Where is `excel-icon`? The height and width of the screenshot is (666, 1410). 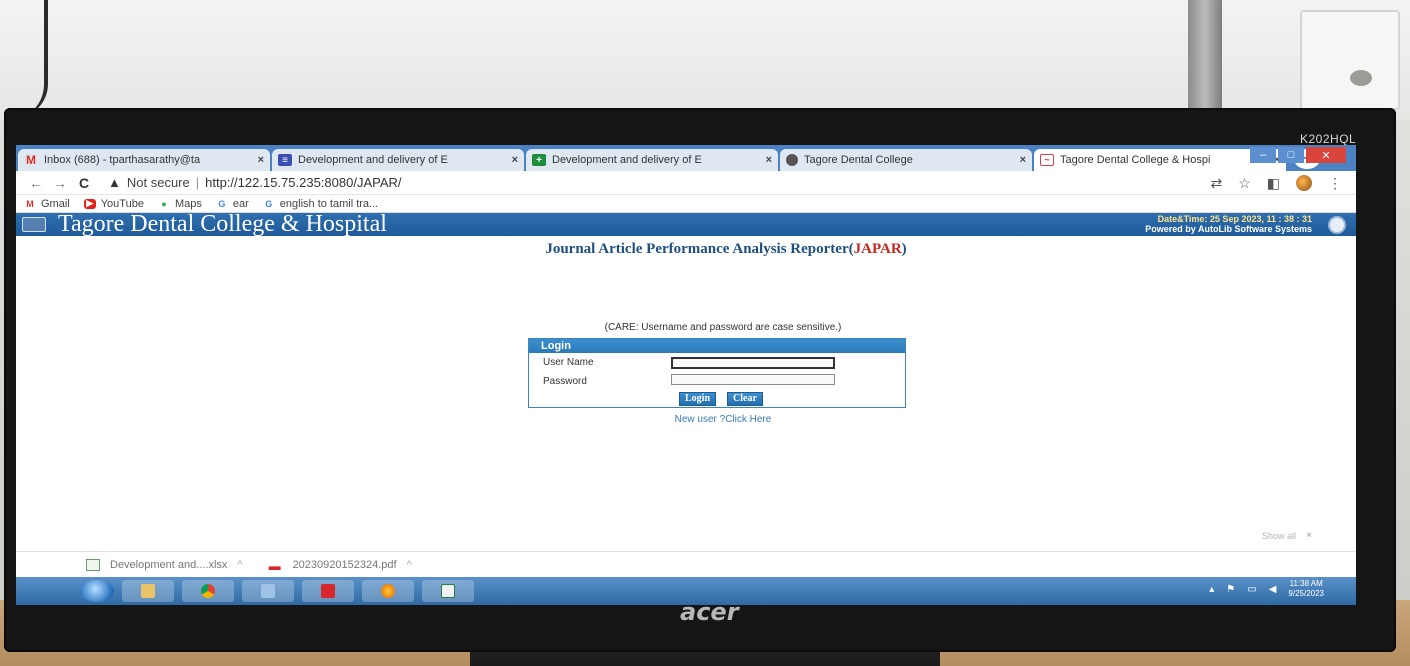 excel-icon is located at coordinates (448, 591).